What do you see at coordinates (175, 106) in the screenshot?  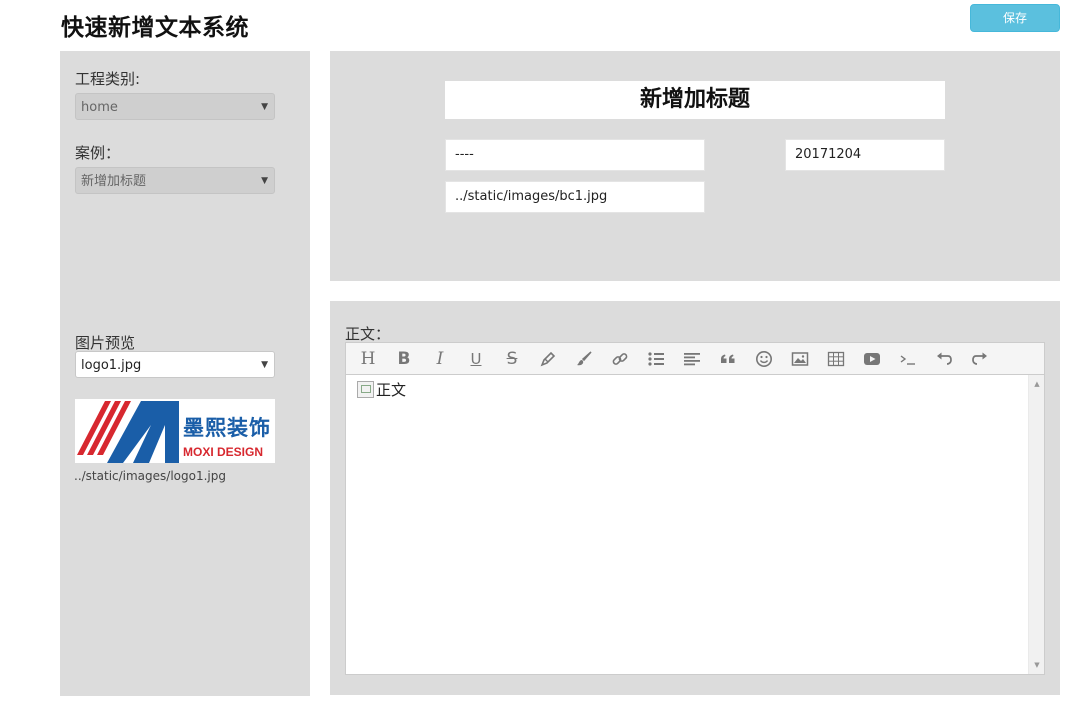 I see `project-type-select: home ▼` at bounding box center [175, 106].